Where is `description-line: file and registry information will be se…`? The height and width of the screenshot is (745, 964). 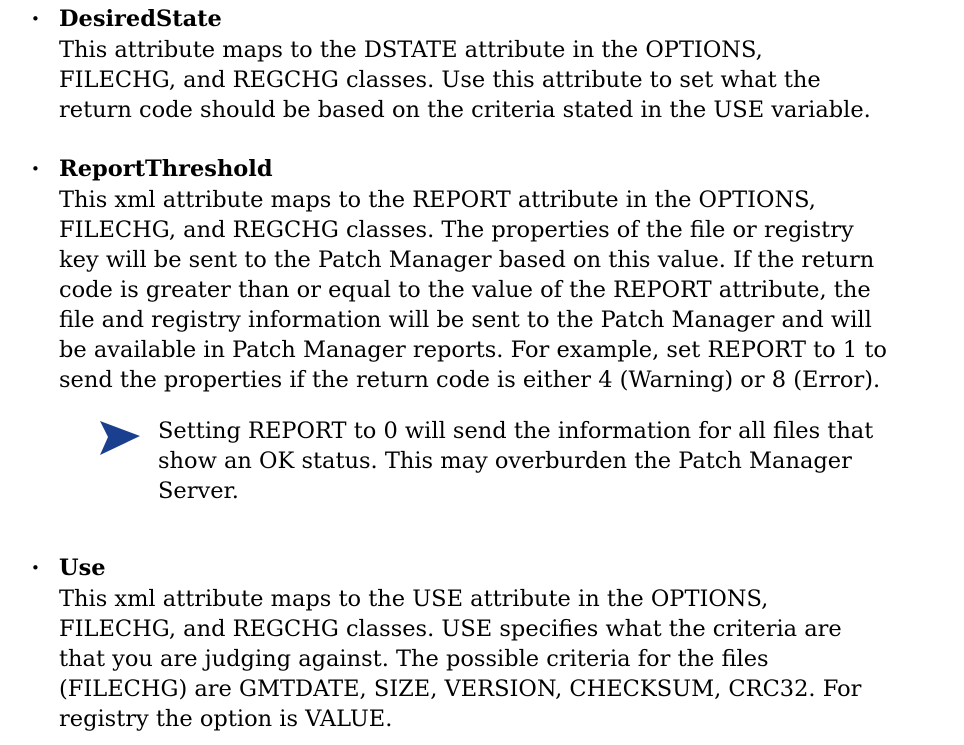
description-line: file and registry information will be se… is located at coordinates (465, 320).